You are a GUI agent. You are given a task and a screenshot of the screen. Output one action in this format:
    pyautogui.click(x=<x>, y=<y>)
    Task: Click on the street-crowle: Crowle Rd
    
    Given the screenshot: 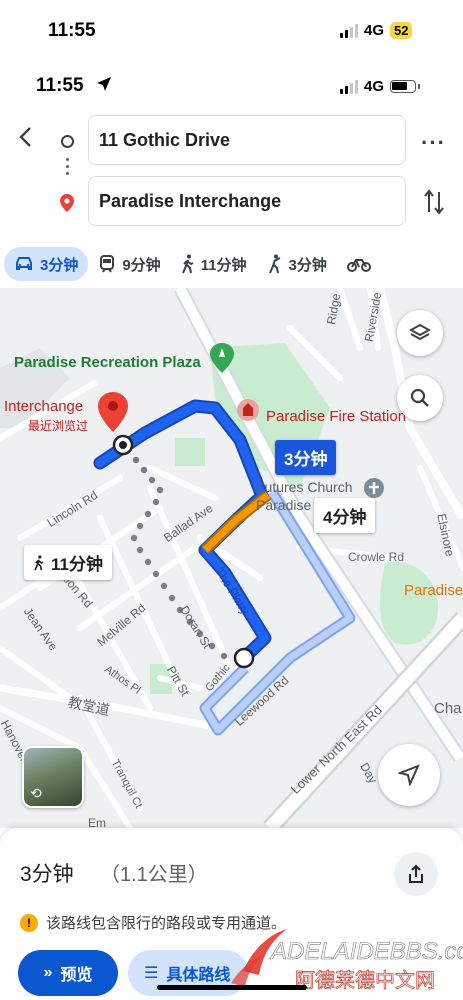 What is the action you would take?
    pyautogui.click(x=376, y=557)
    